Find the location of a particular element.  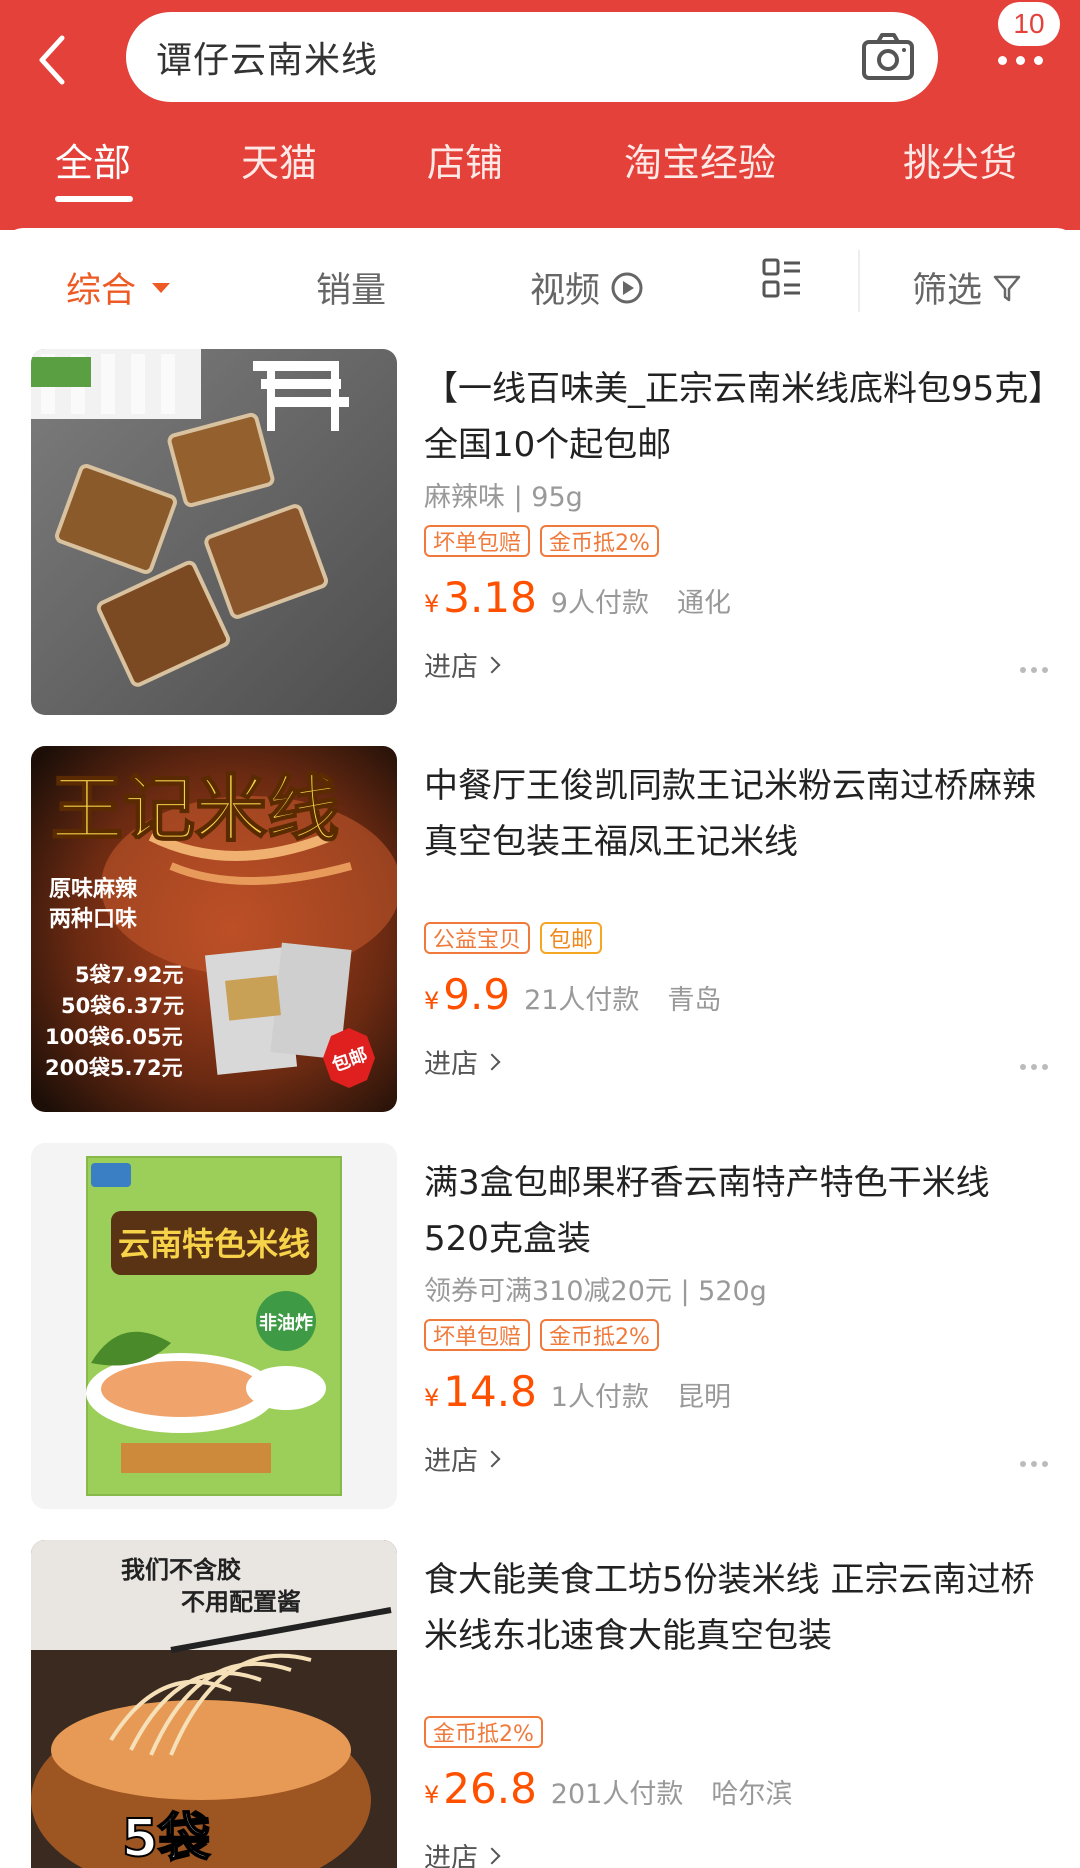

sort-sales: 销量 is located at coordinates (351, 287).